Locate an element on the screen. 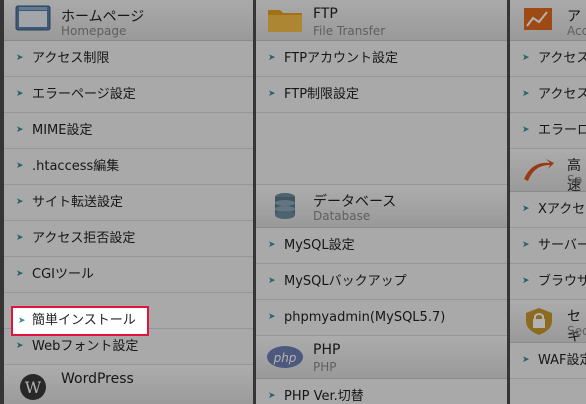 The height and width of the screenshot is (404, 586). wordpress-icon: W is located at coordinates (33, 387).